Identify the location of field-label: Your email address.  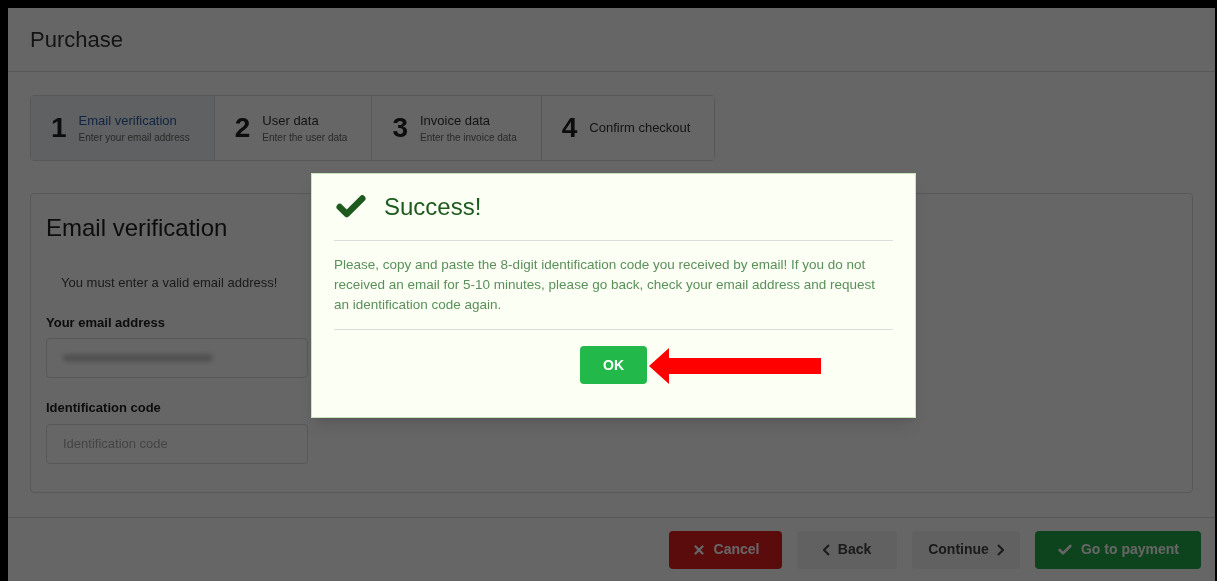
(106, 322).